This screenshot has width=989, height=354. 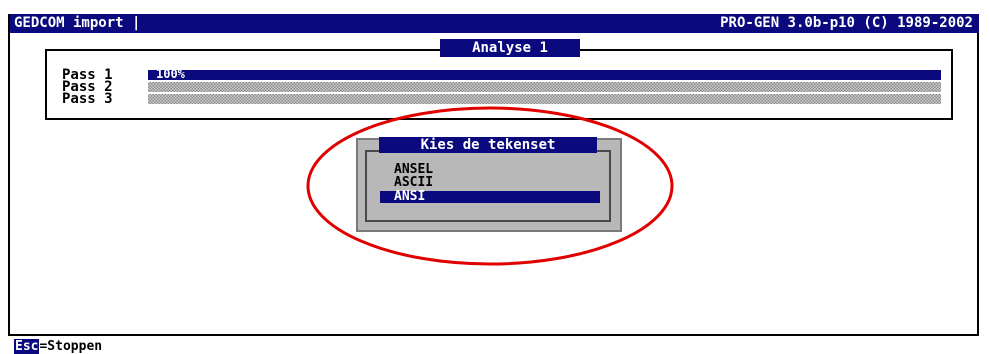 I want to click on charset-option-ascii: ASCII, so click(x=490, y=182).